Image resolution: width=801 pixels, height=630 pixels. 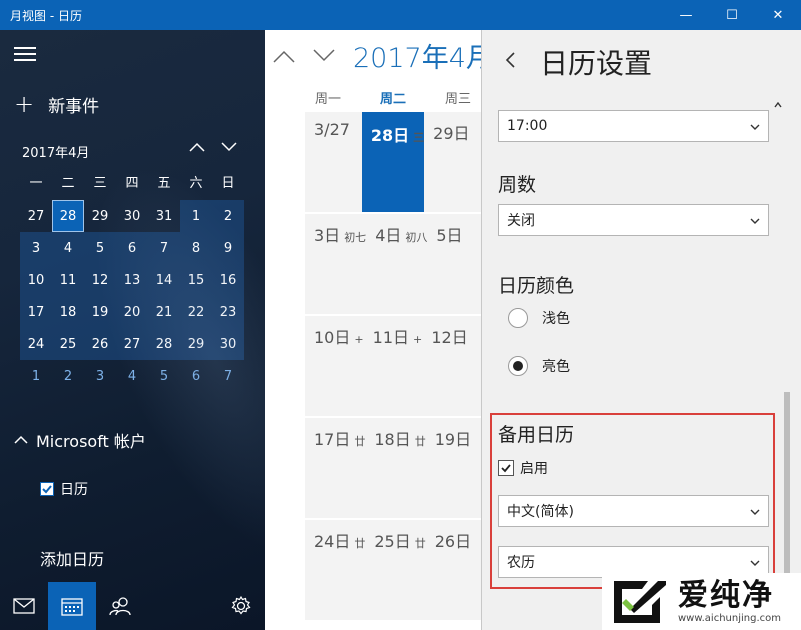 I want to click on color-option-light: 浅色, so click(x=539, y=318).